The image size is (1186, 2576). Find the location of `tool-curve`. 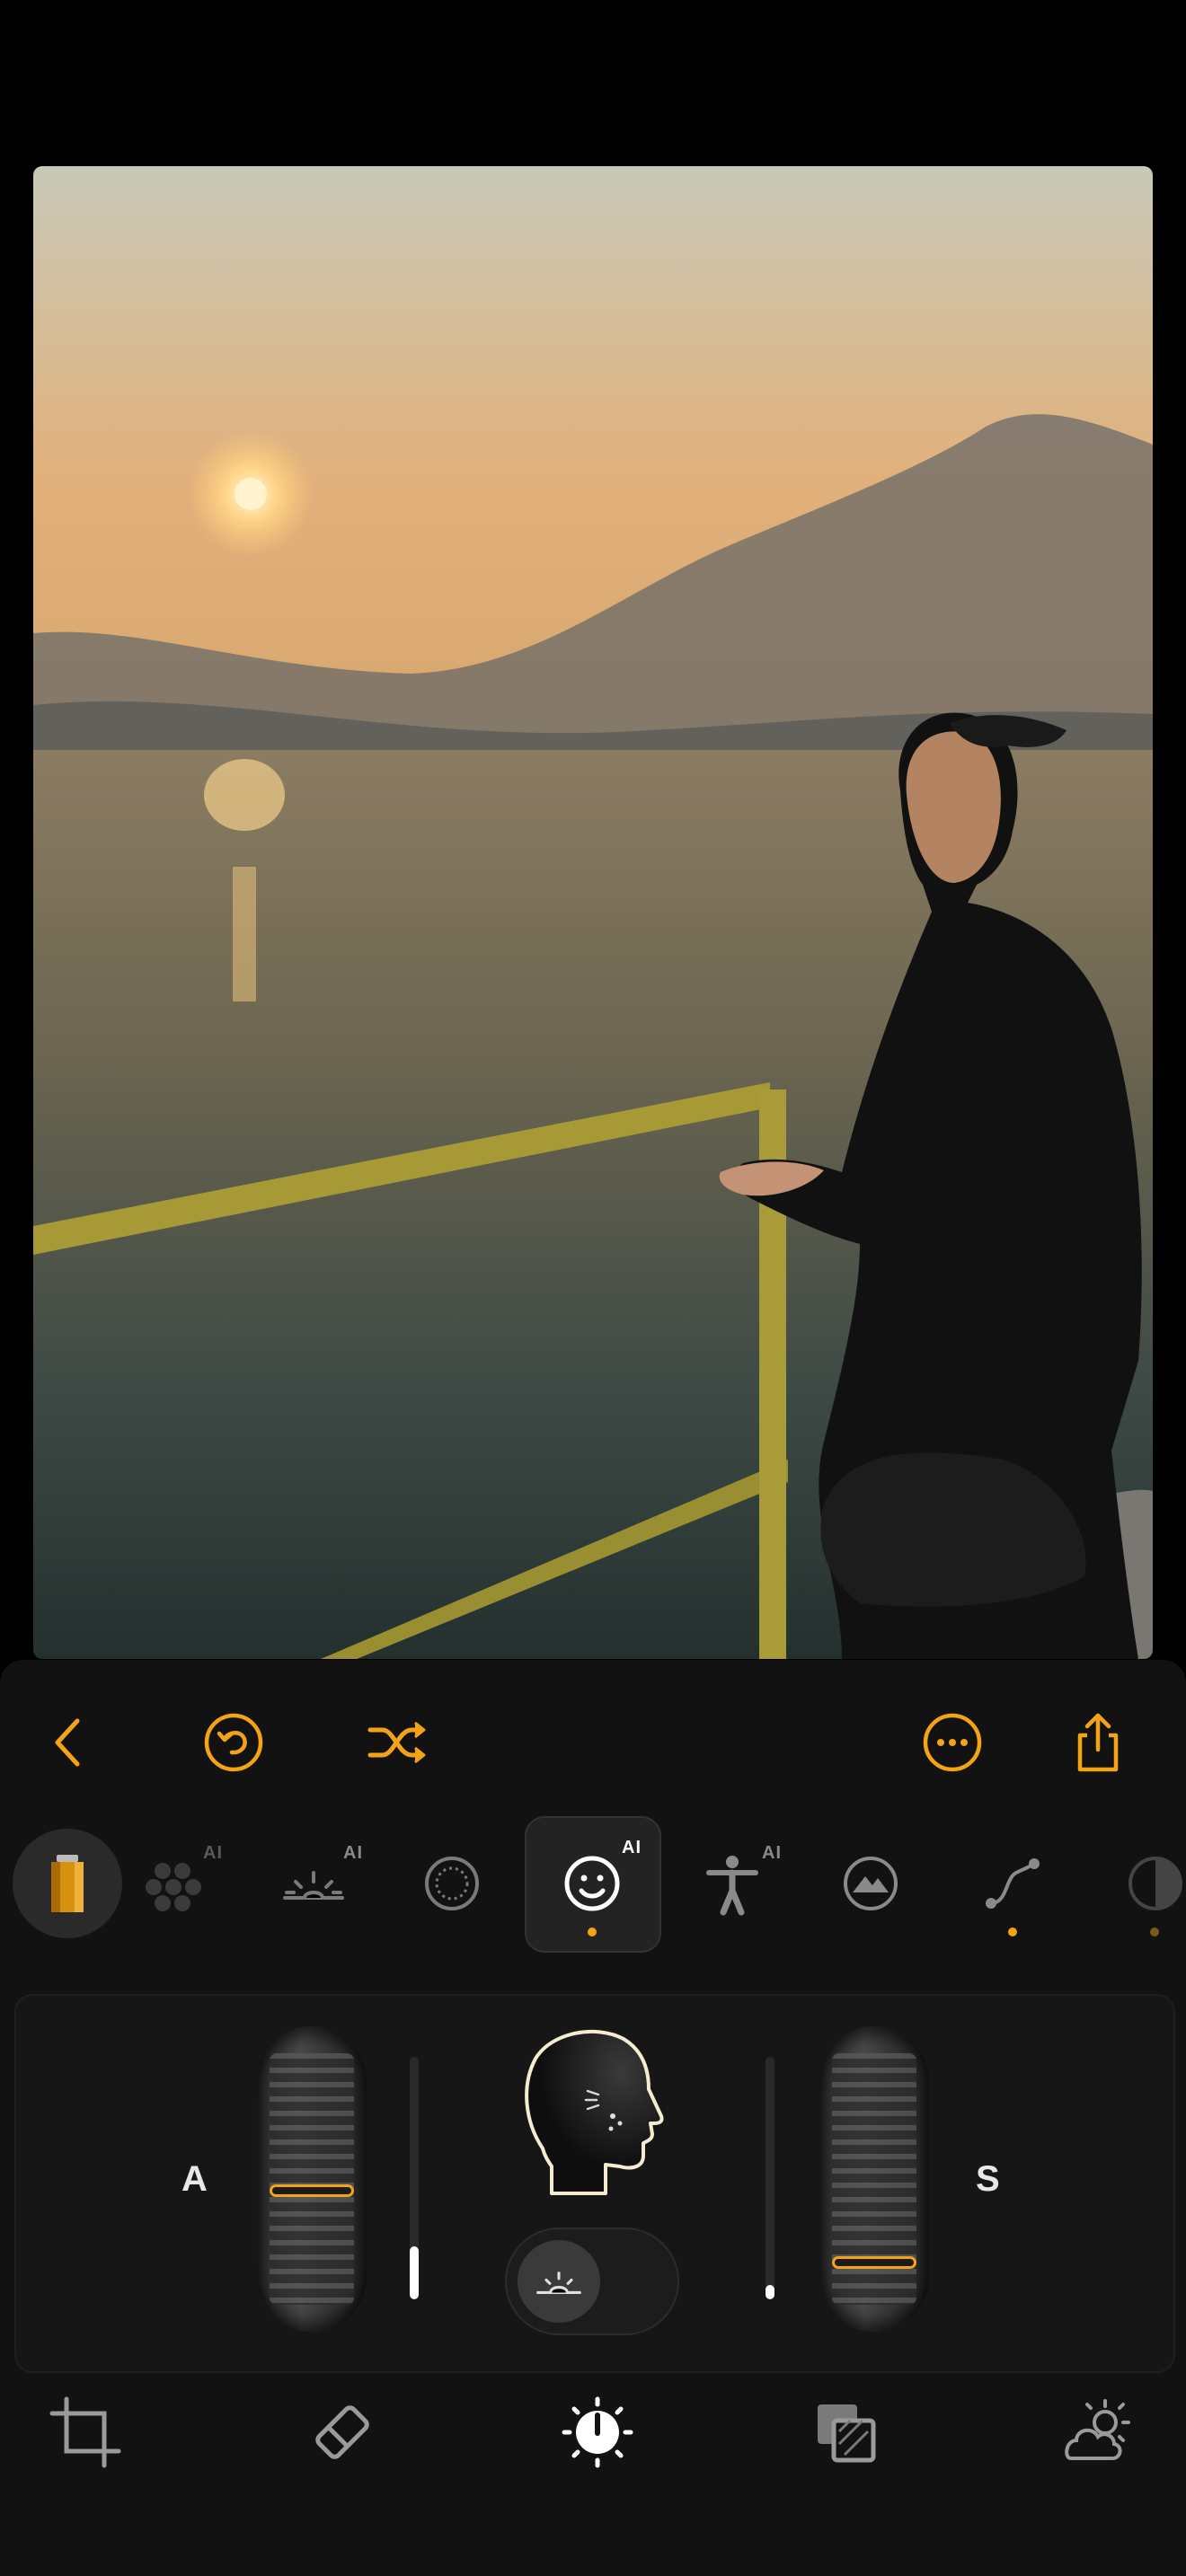

tool-curve is located at coordinates (1013, 1883).